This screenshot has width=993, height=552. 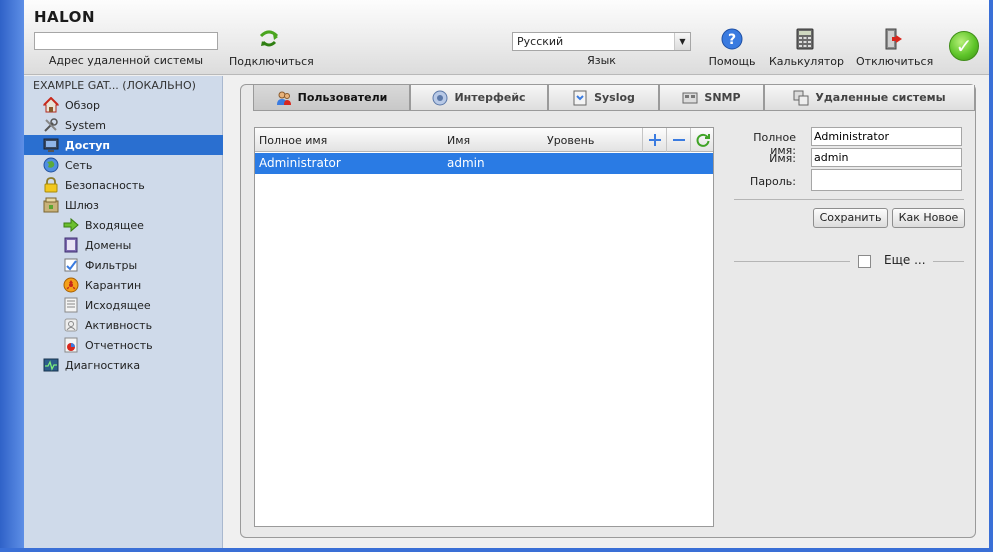 What do you see at coordinates (928, 218) in the screenshot?
I see `save-as-new-button: Как Новое` at bounding box center [928, 218].